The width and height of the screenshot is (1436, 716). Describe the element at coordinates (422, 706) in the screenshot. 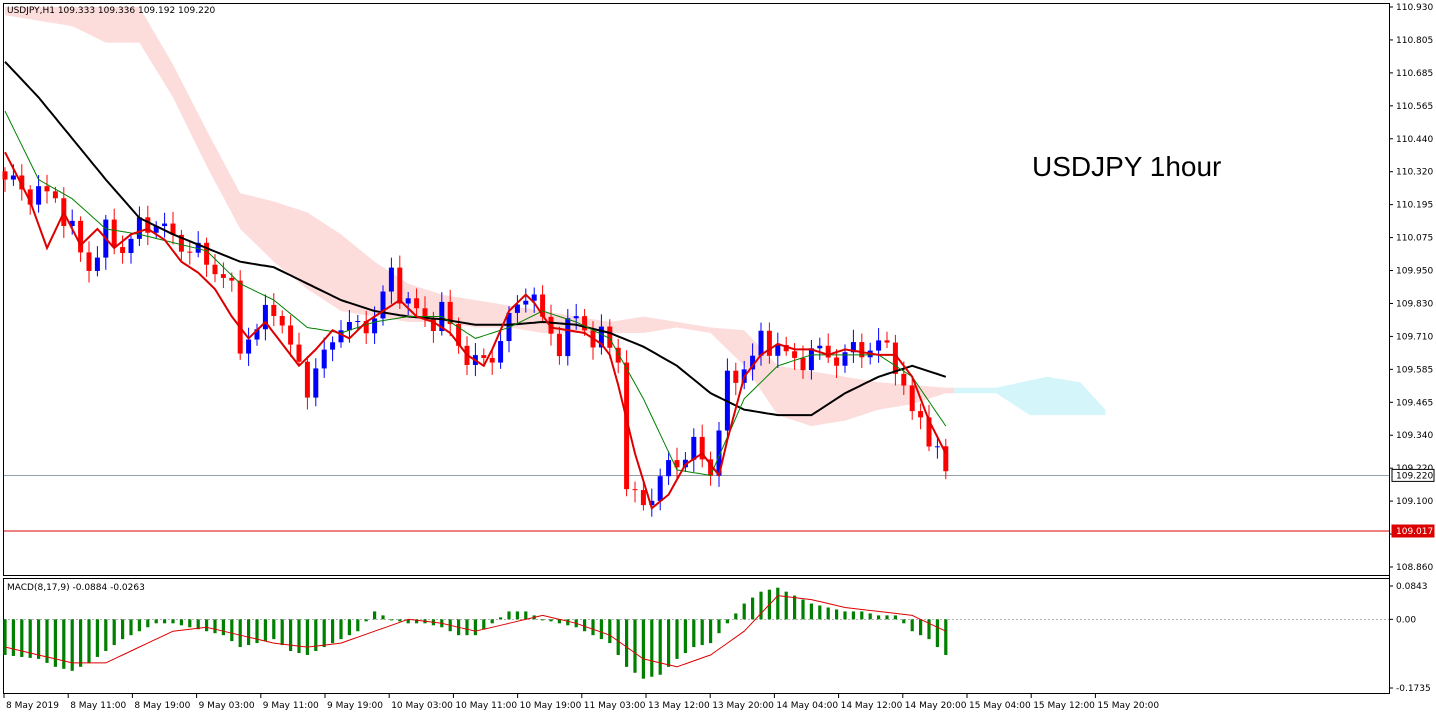

I see `time-tick-label: 10 May 03:00` at that location.